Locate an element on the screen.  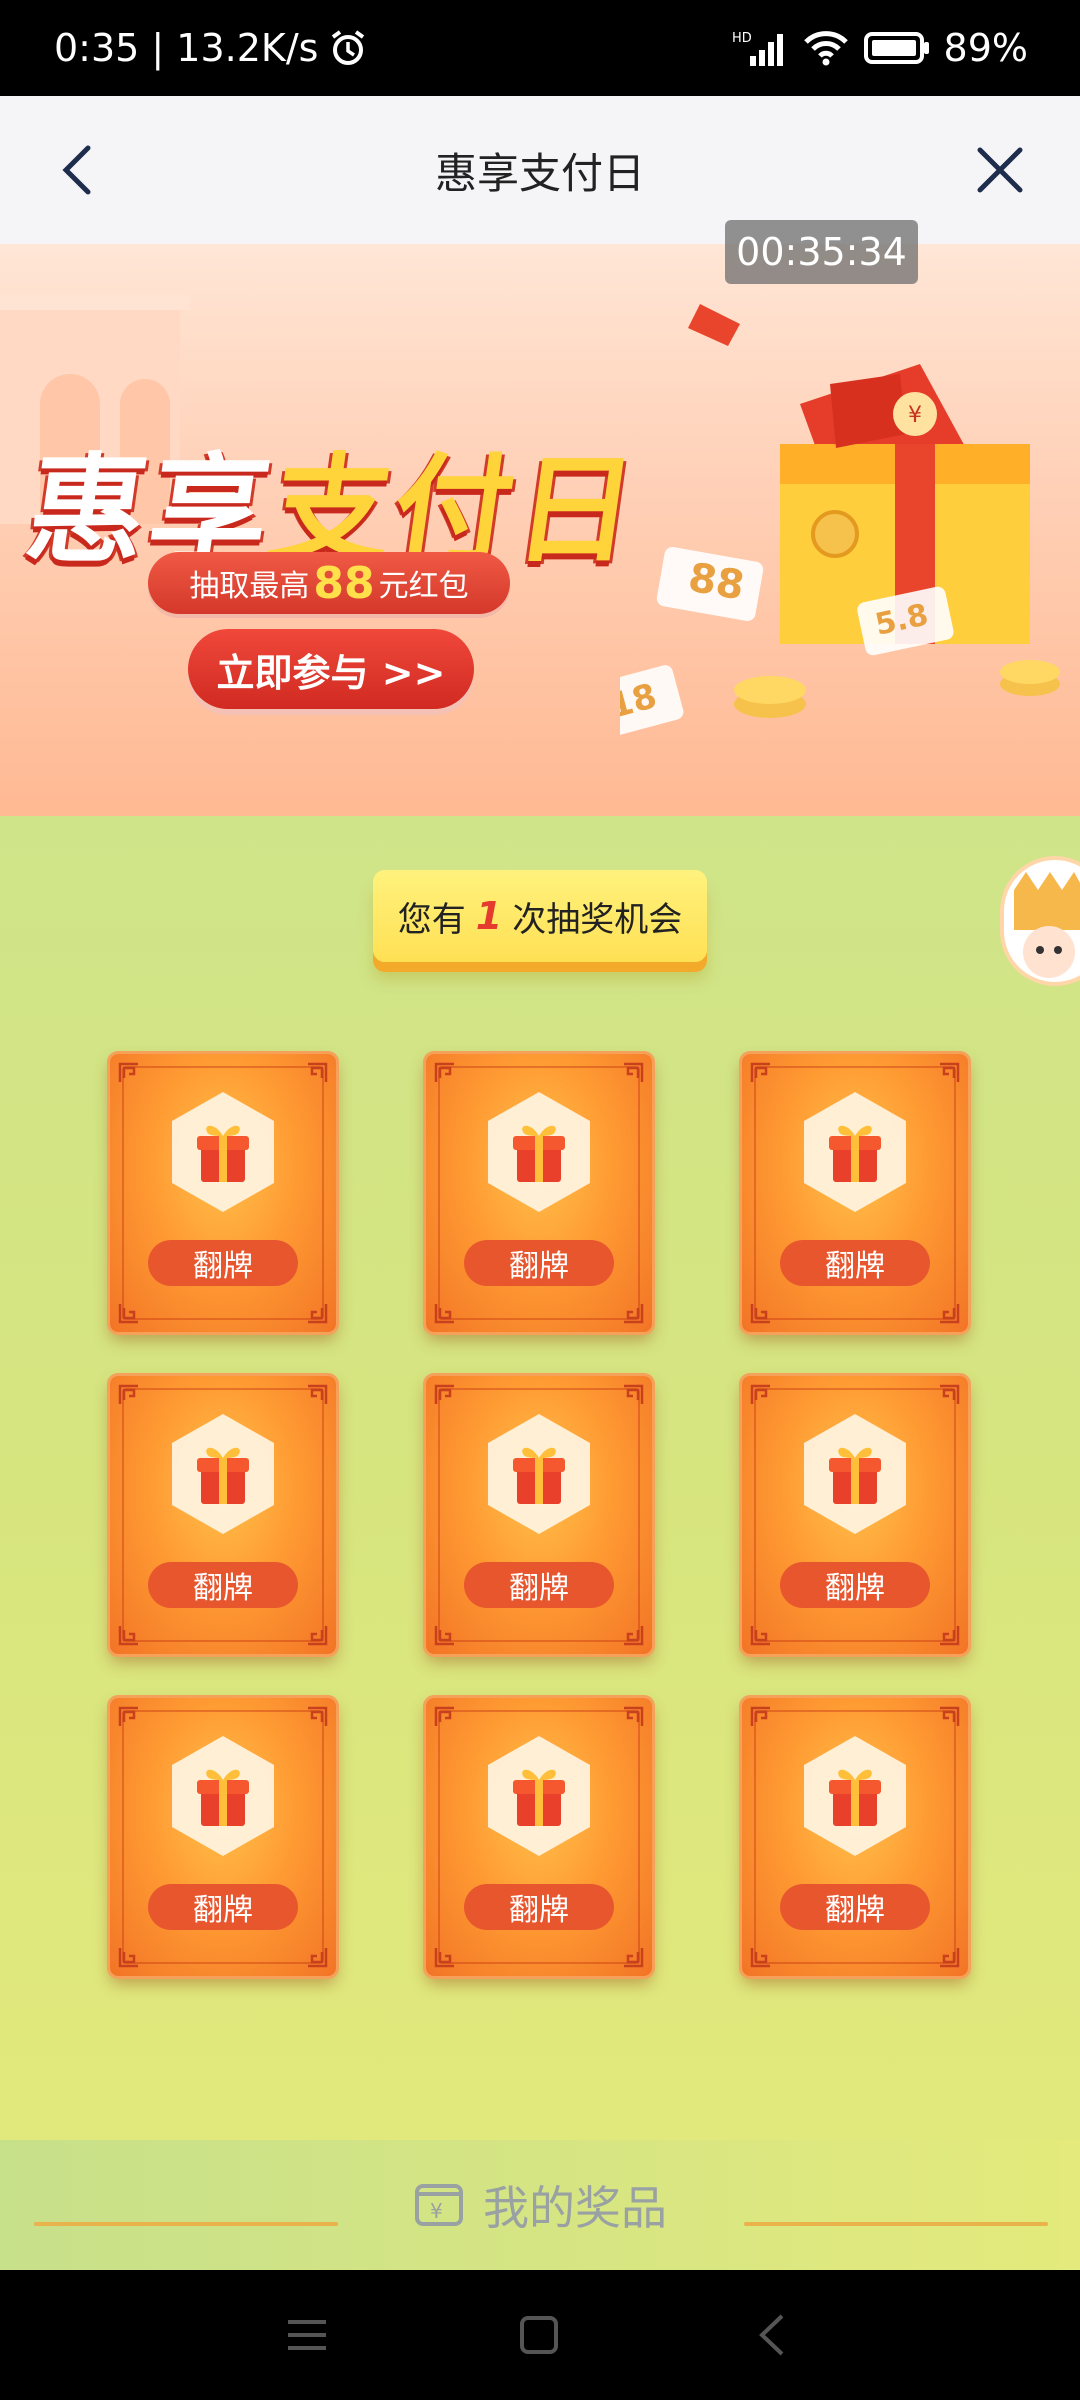
my-prizes-bar: ¥ 我的奖品 is located at coordinates (540, 2205).